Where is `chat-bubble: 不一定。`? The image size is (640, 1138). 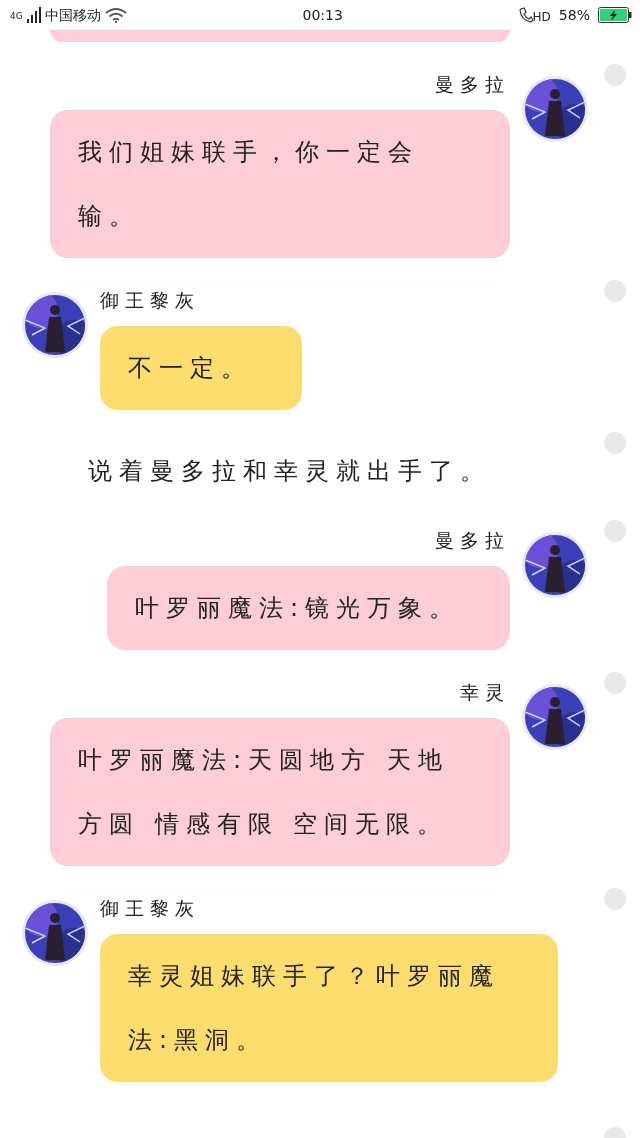
chat-bubble: 不一定。 is located at coordinates (201, 368).